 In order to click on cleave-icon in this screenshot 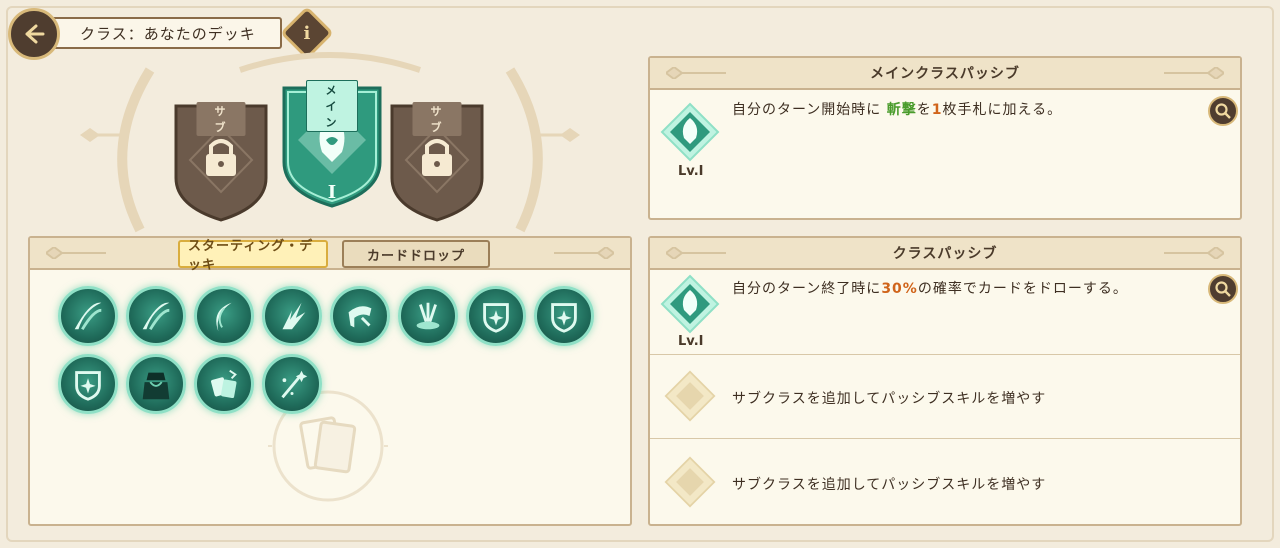, I will do `click(428, 316)`.